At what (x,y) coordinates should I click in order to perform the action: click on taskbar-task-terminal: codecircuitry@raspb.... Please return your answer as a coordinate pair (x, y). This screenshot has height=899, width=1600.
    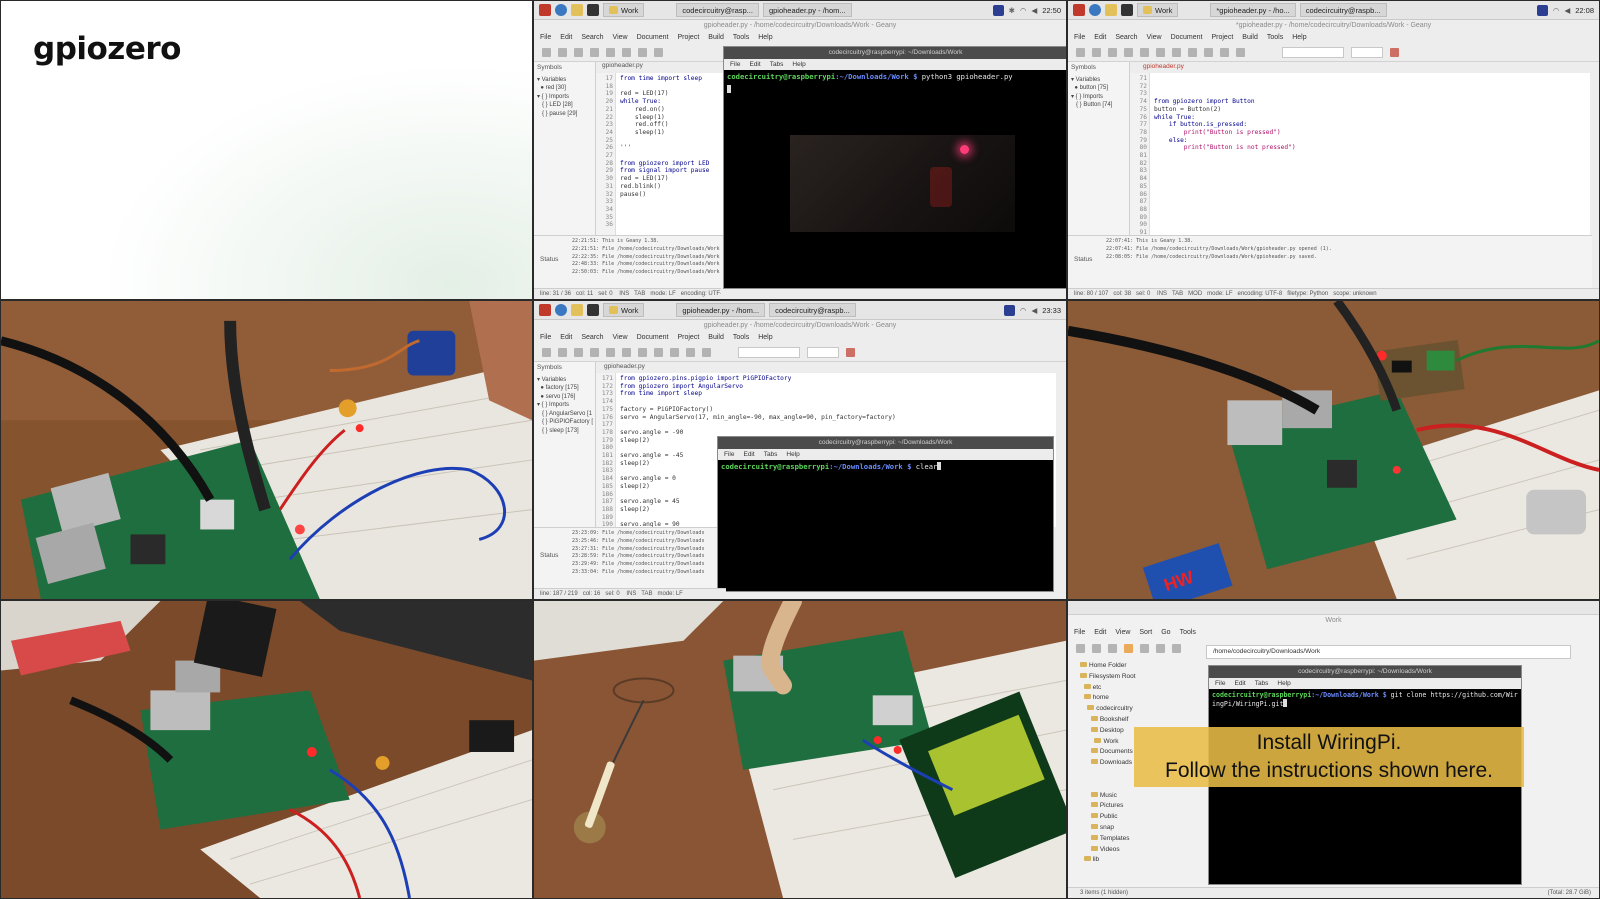
    Looking at the image, I should click on (1343, 10).